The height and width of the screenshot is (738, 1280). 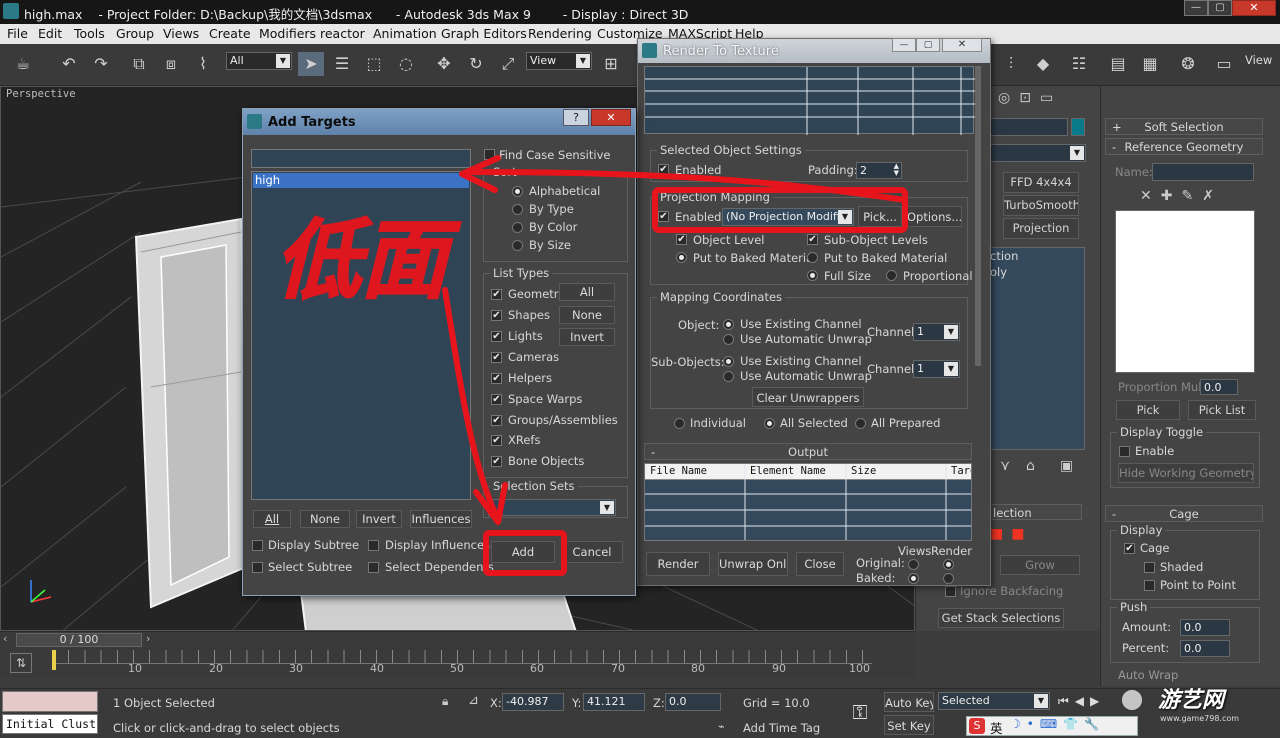 I want to click on sub-channel-dropdown: 1 ▼, so click(x=936, y=369).